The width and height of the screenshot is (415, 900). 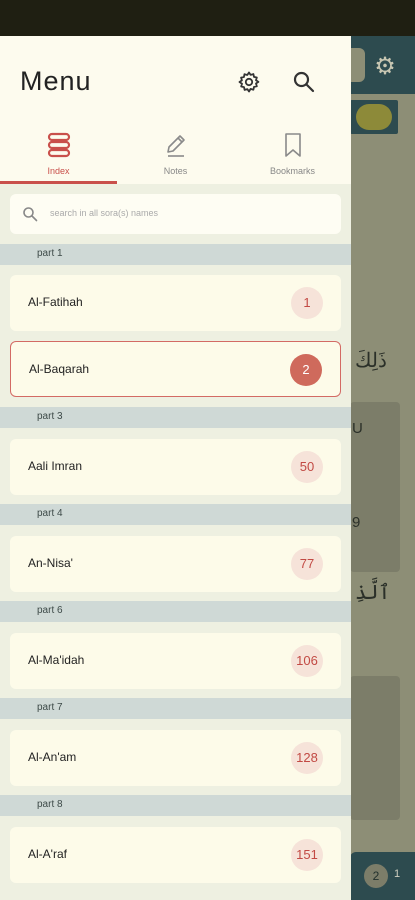 I want to click on search-field-icon, so click(x=30, y=214).